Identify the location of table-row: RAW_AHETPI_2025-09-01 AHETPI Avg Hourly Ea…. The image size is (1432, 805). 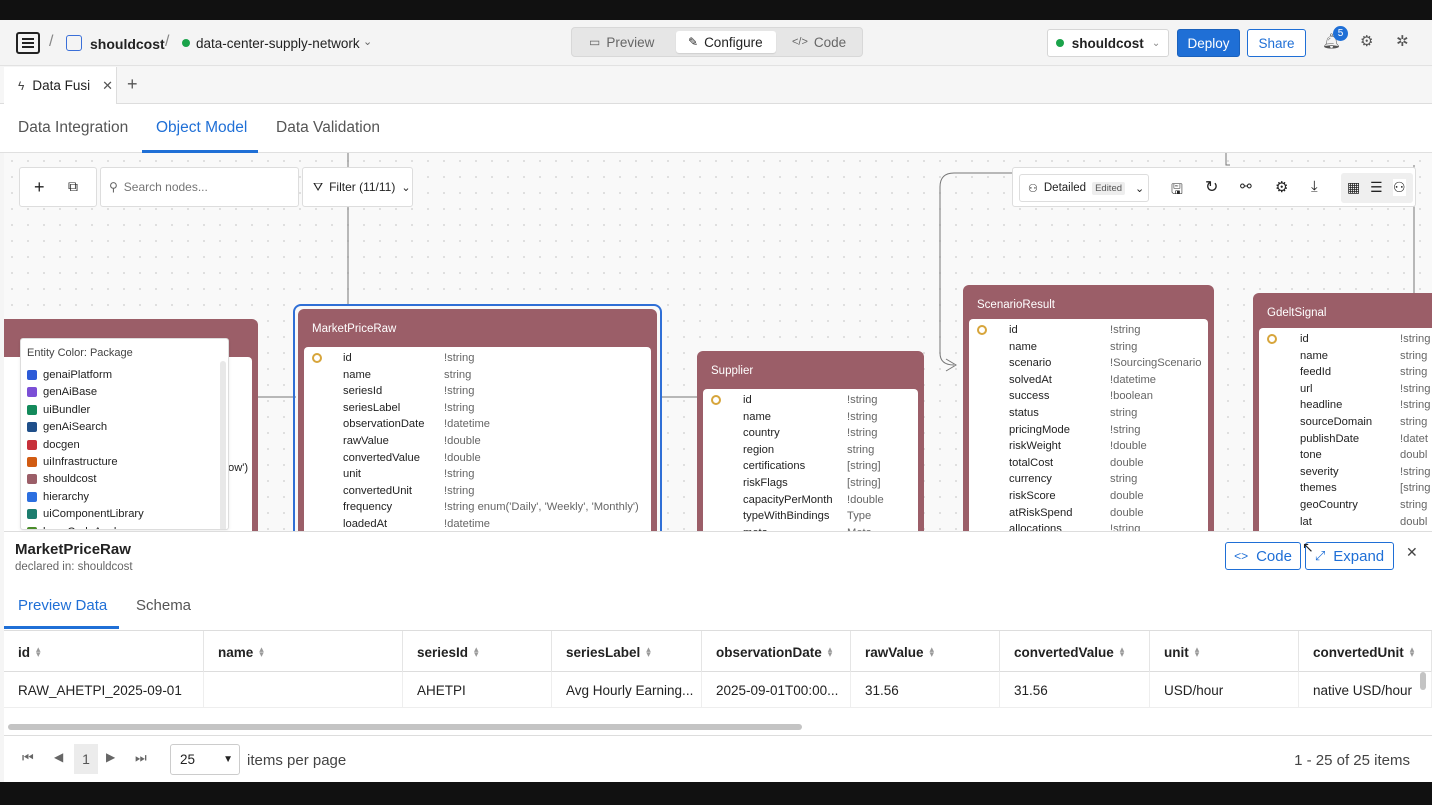
(718, 690).